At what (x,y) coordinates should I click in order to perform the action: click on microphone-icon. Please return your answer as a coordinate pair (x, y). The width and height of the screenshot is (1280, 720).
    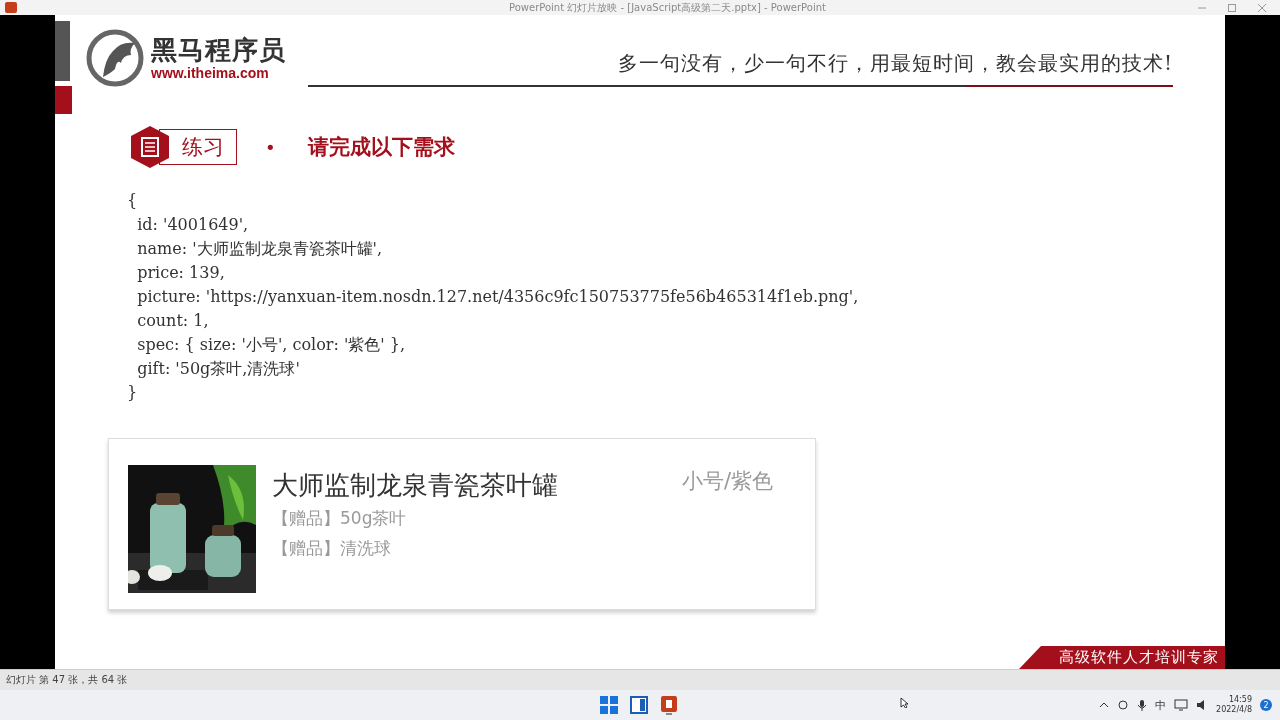
    Looking at the image, I should click on (1142, 705).